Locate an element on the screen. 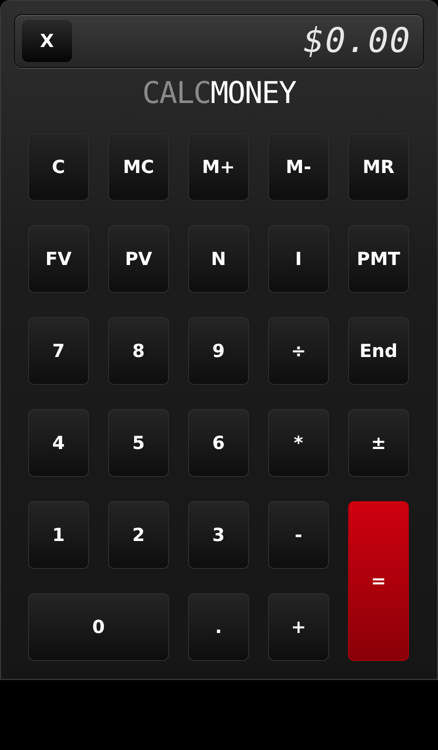  calculator-key: 9 is located at coordinates (218, 351).